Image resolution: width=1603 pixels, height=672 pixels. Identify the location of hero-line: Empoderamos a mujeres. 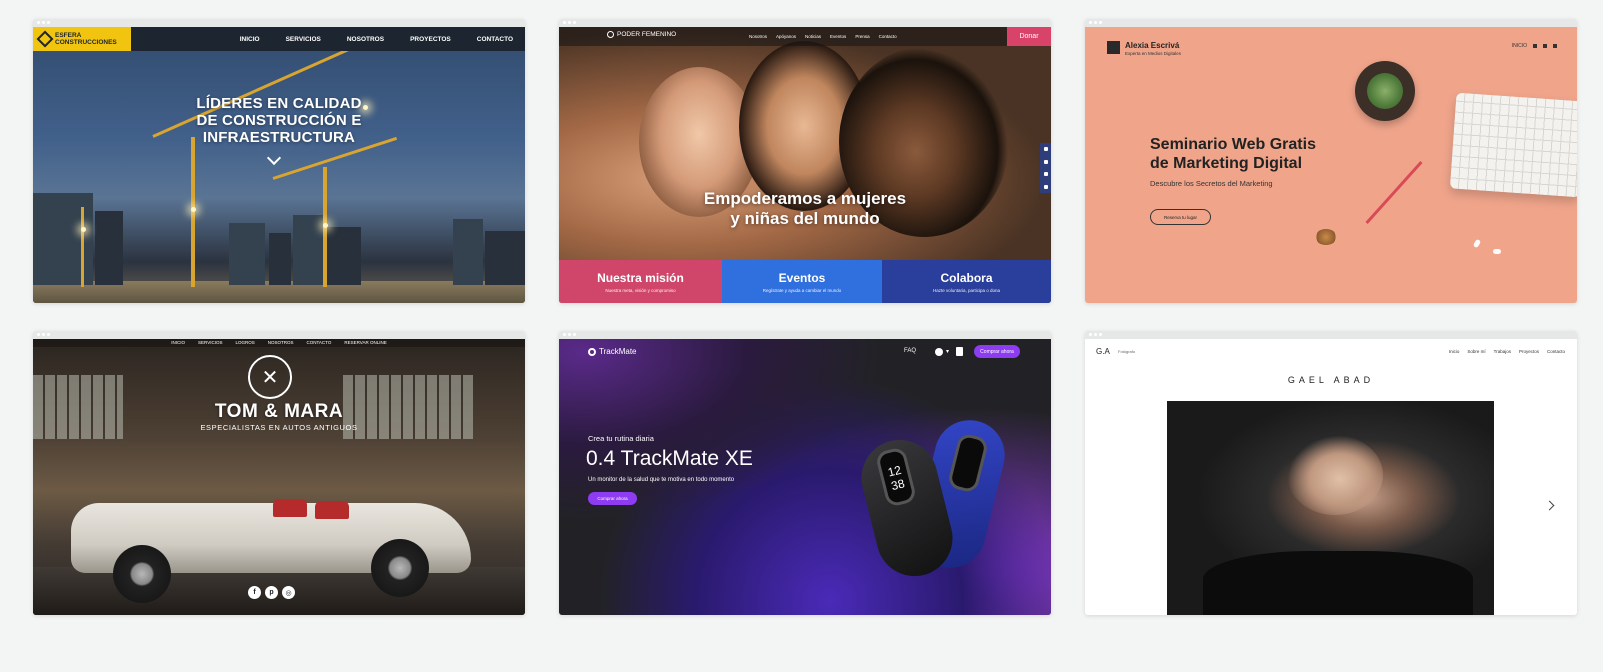
(805, 198).